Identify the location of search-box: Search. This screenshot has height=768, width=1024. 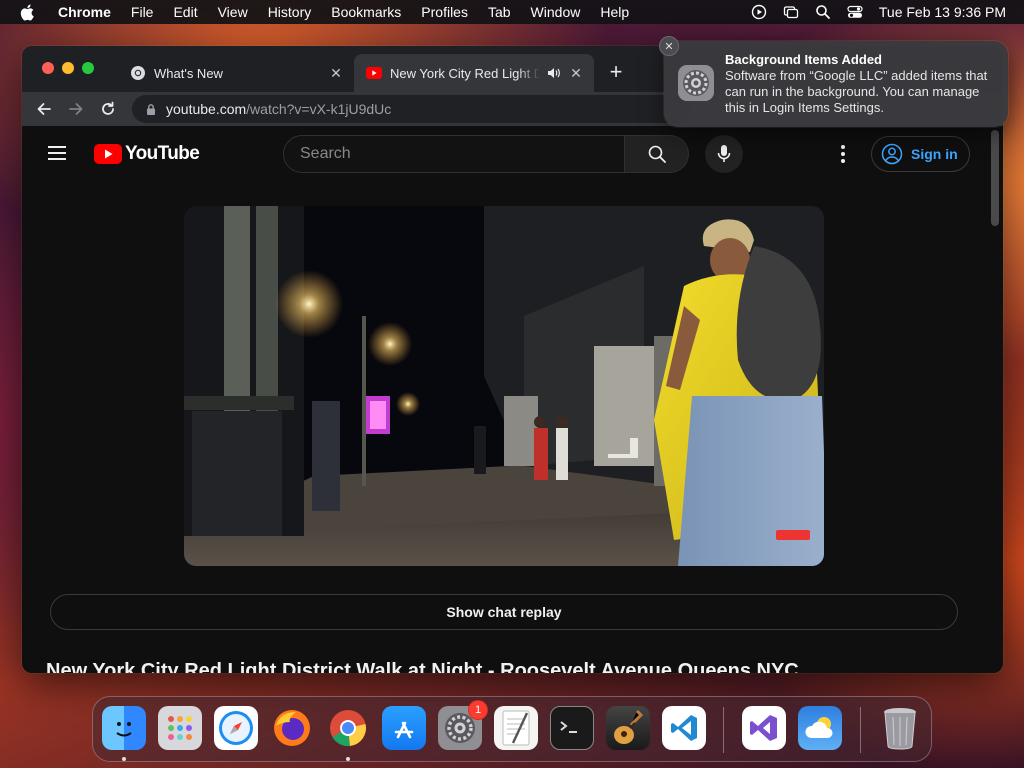
(486, 154).